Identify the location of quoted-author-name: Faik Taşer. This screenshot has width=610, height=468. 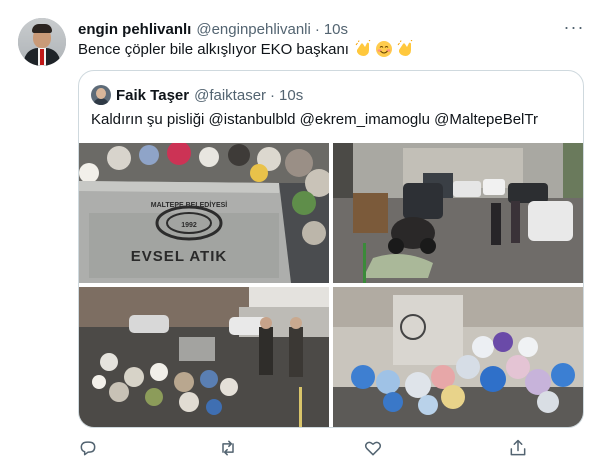
(153, 95).